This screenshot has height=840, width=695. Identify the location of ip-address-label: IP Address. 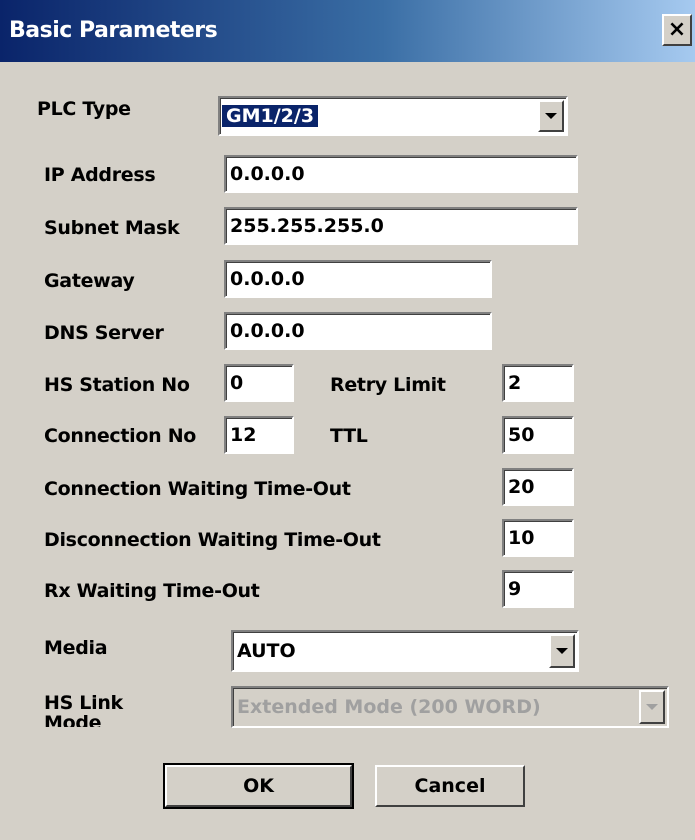
(100, 175).